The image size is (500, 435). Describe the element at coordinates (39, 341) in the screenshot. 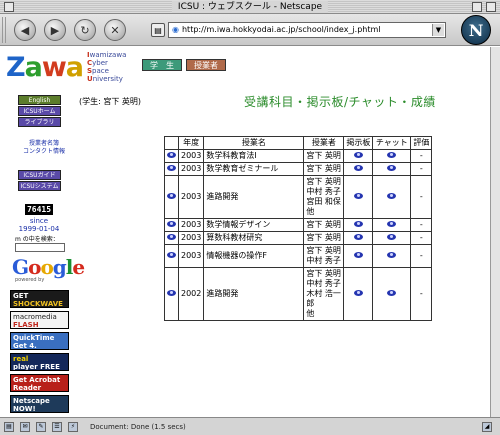

I see `quicktime-badge: QuickTime Get 4.` at that location.